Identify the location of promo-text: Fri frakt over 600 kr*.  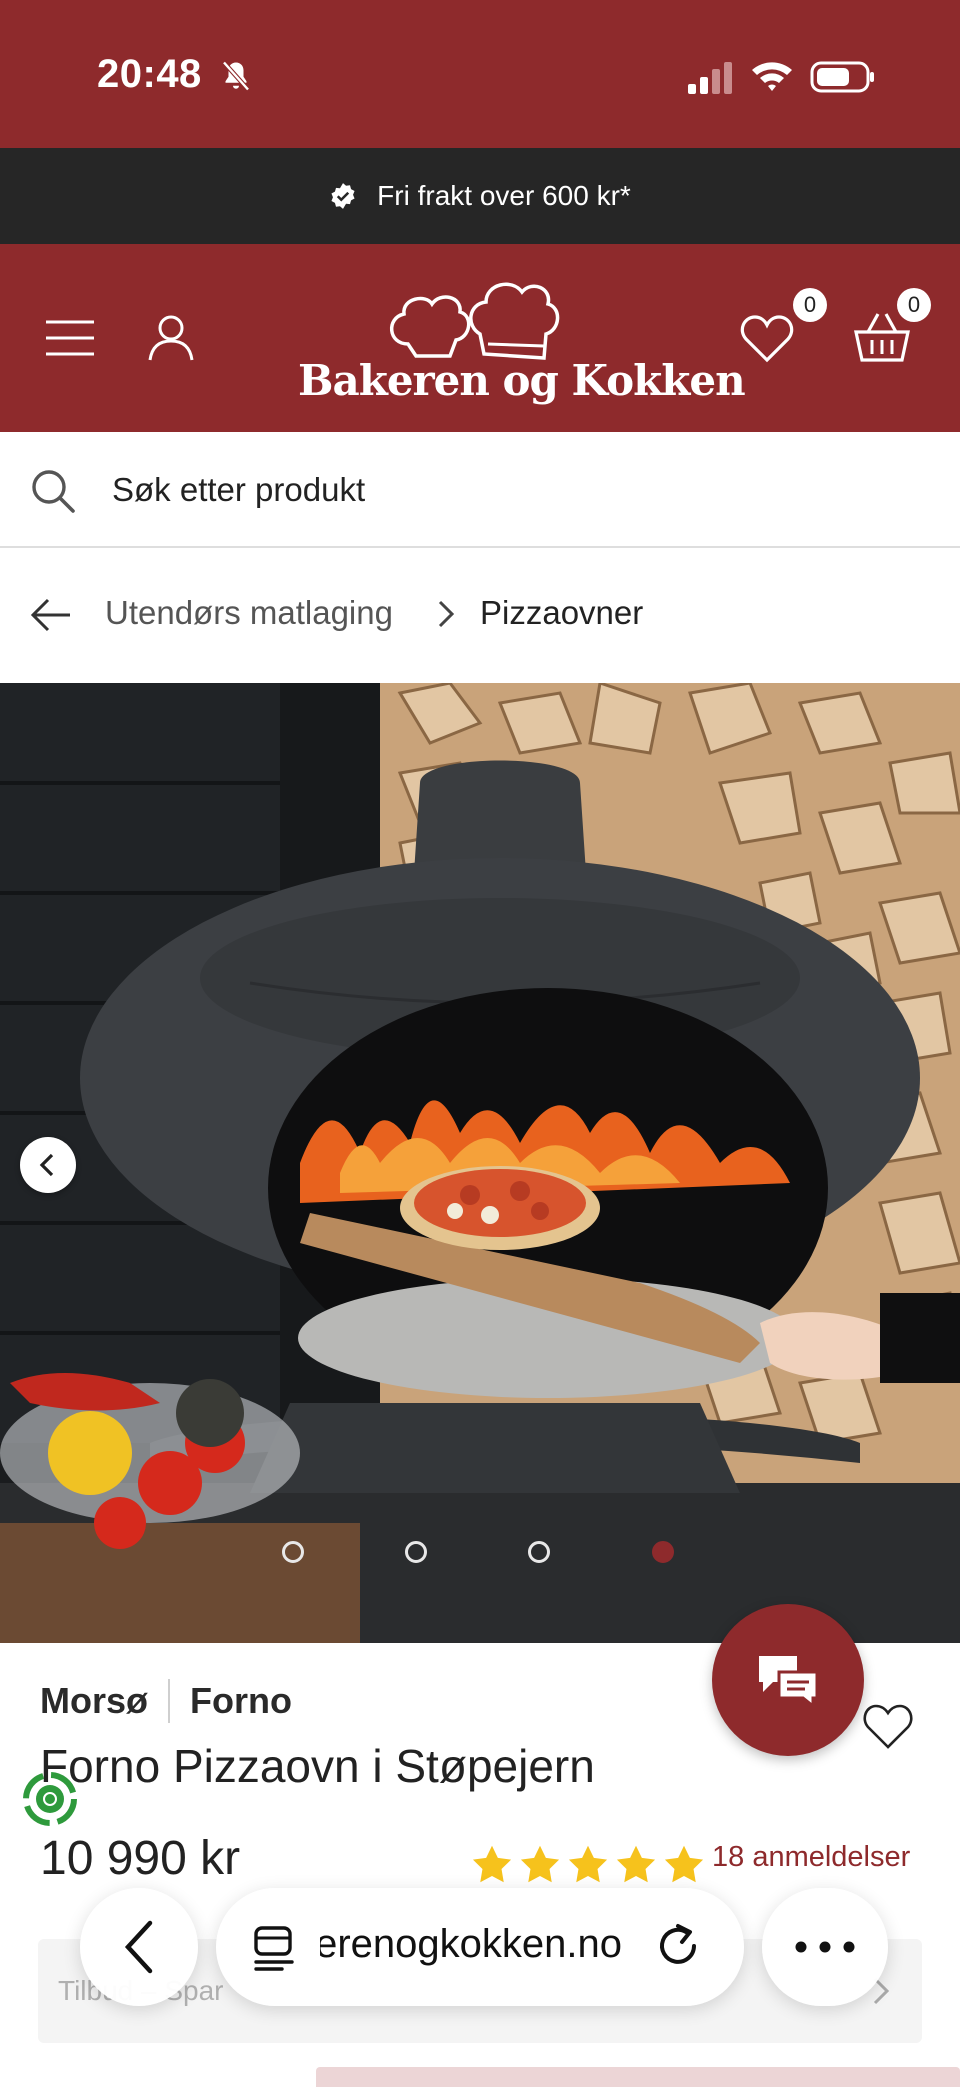
(504, 195).